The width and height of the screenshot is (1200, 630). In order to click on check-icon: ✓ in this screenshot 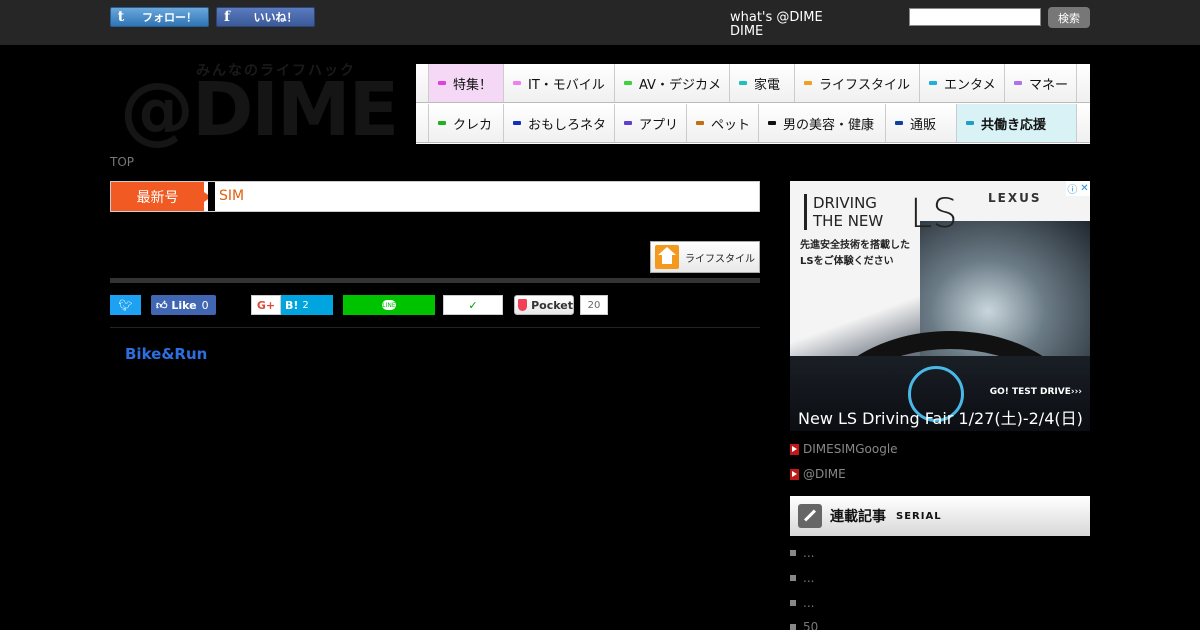, I will do `click(473, 305)`.